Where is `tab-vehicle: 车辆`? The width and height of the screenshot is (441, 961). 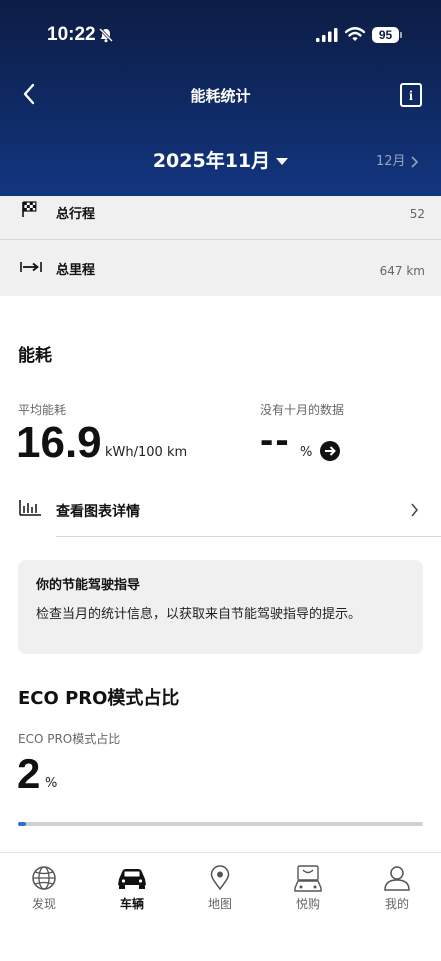
tab-vehicle: 车辆 is located at coordinates (132, 888).